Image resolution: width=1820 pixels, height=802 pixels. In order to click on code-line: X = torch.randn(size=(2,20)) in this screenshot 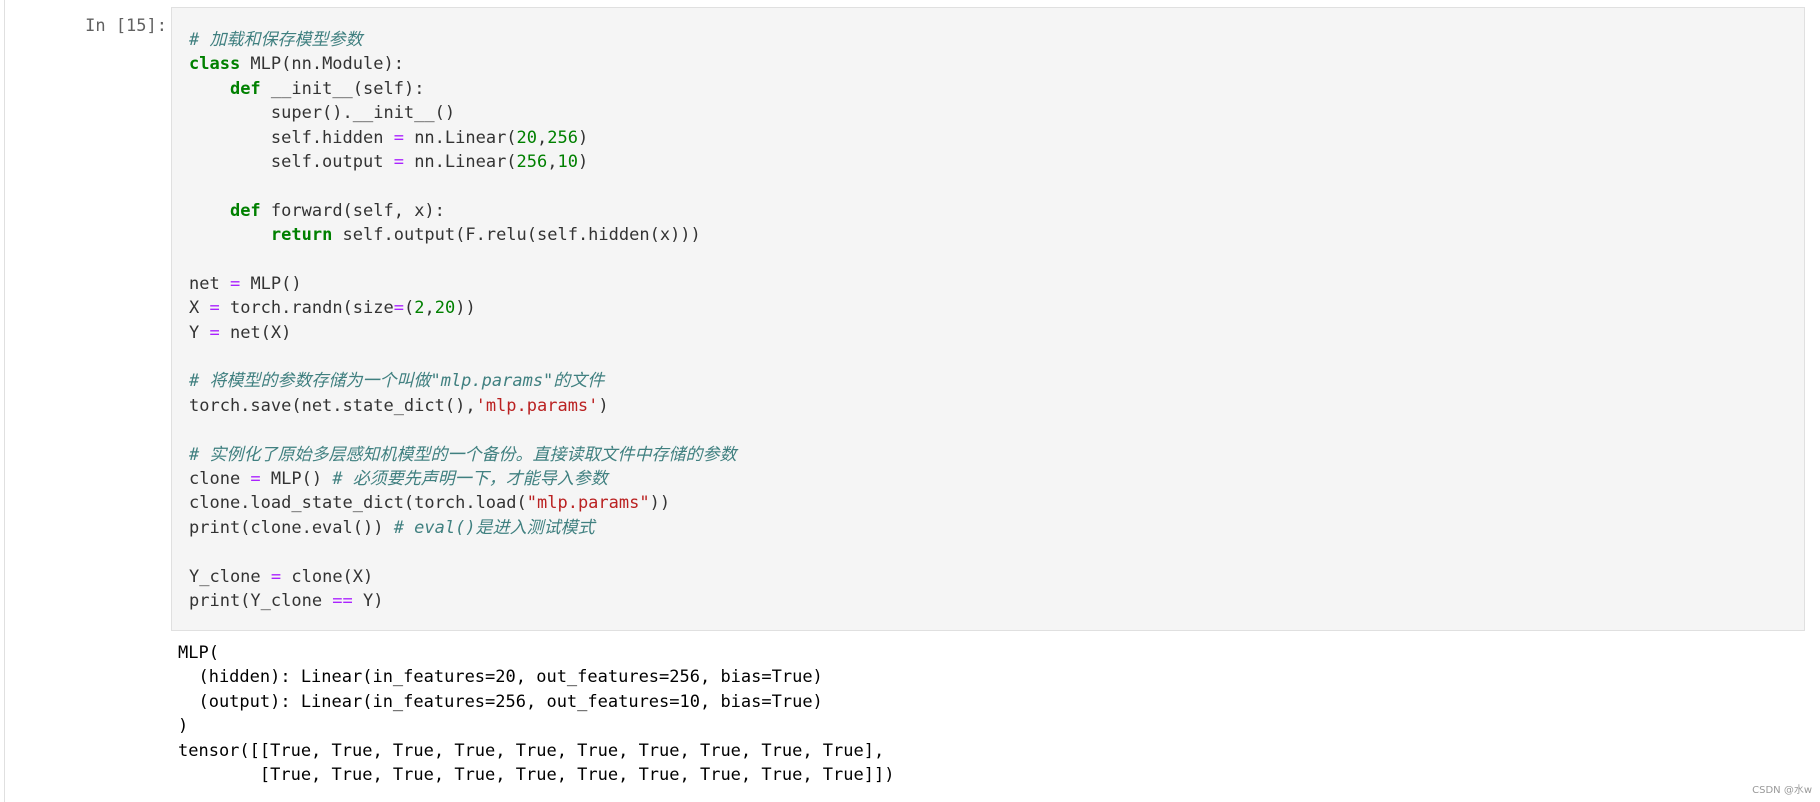, I will do `click(462, 308)`.